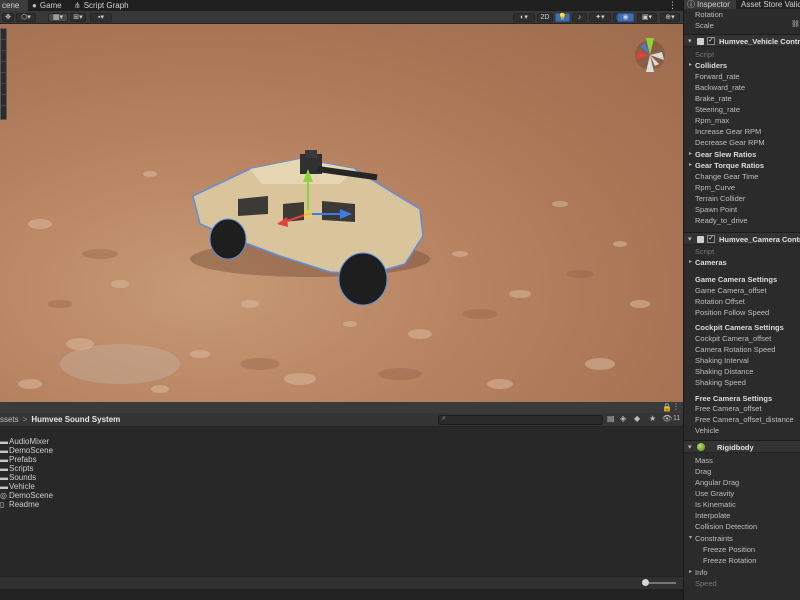 The width and height of the screenshot is (800, 600). Describe the element at coordinates (100, 504) in the screenshot. I see `asset-item: ▯ Readme` at that location.